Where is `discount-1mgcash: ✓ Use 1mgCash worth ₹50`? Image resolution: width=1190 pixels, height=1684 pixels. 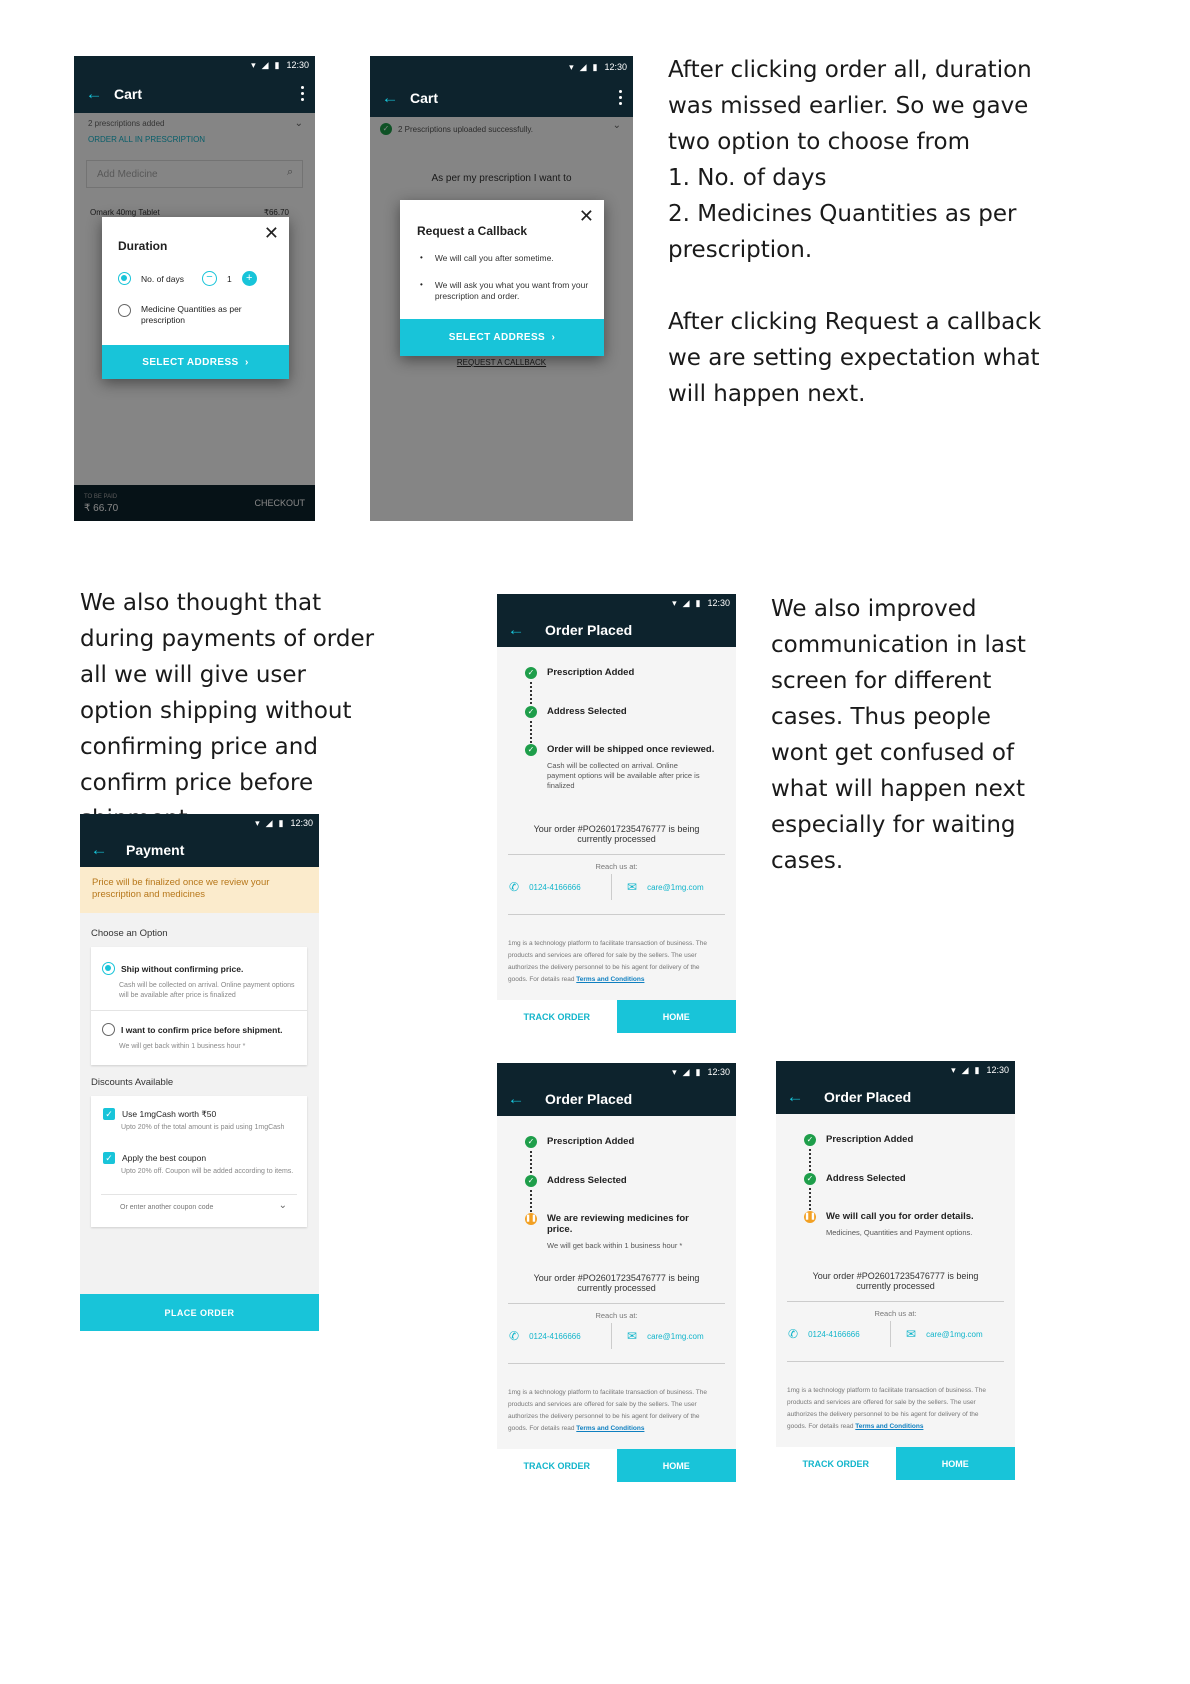 discount-1mgcash: ✓ Use 1mgCash worth ₹50 is located at coordinates (159, 1114).